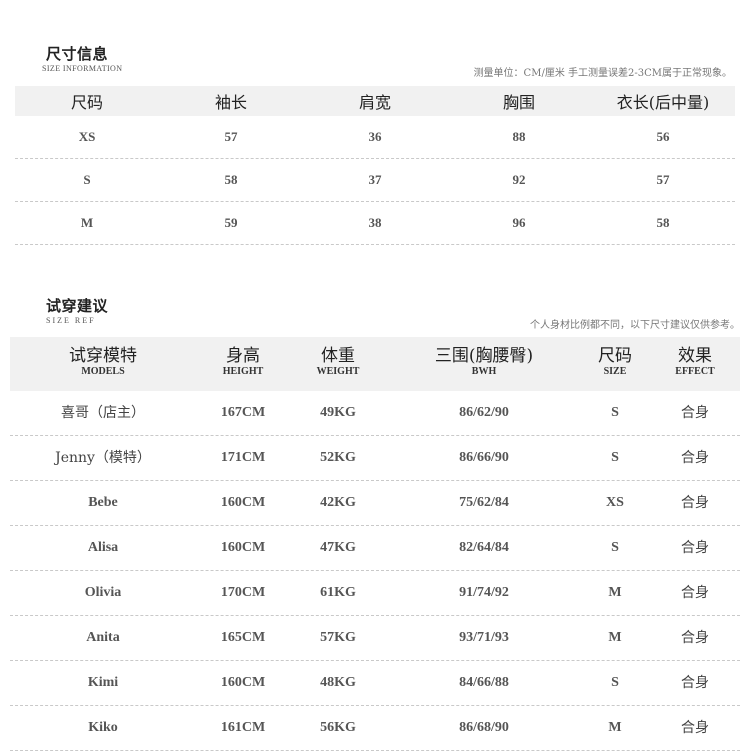 The width and height of the screenshot is (750, 751). Describe the element at coordinates (87, 179) in the screenshot. I see `table-cell: S` at that location.